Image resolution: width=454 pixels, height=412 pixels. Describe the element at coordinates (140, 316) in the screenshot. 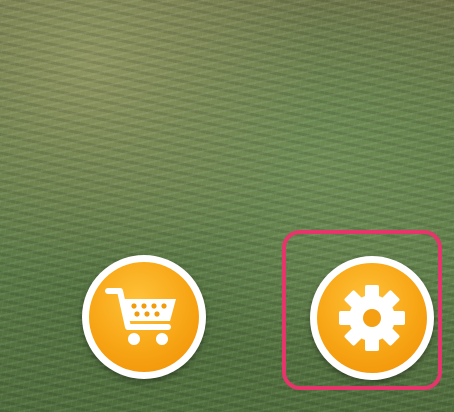

I see `shopping-cart-icon` at that location.